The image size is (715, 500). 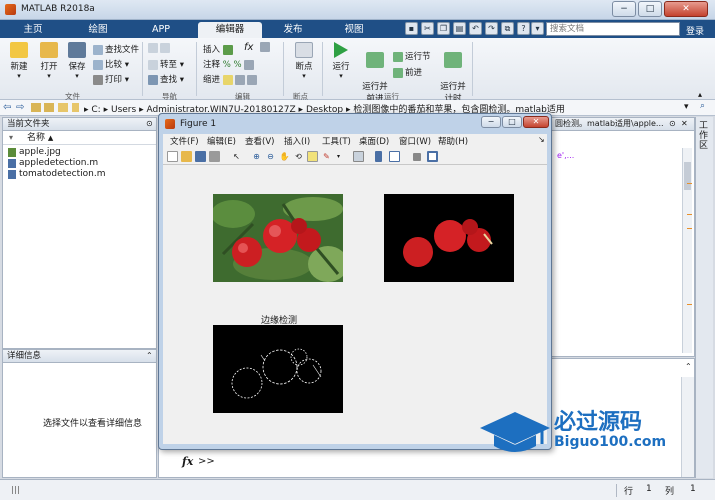 What do you see at coordinates (411, 28) in the screenshot?
I see `save-quick-icon: ▪` at bounding box center [411, 28].